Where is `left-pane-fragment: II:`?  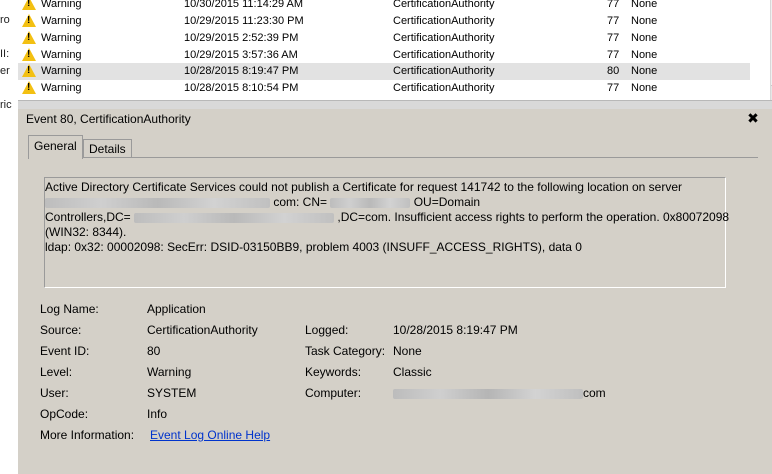 left-pane-fragment: II: is located at coordinates (5, 54).